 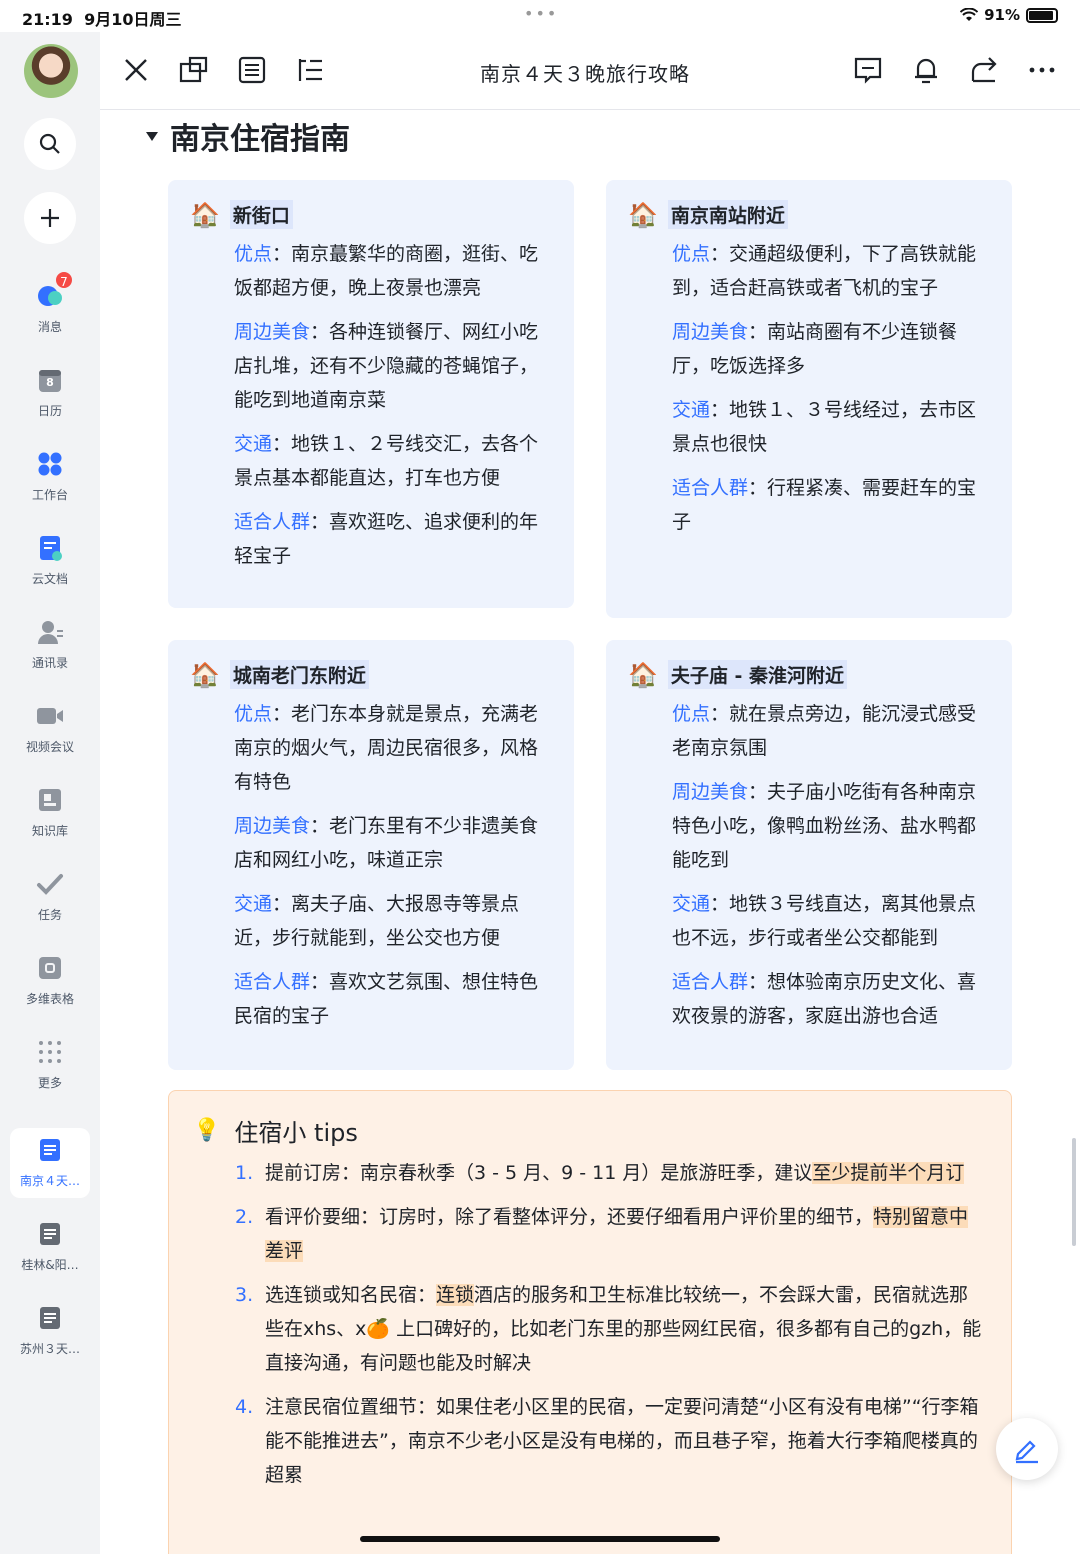 I want to click on sidebar-item-label: 任务, so click(x=49, y=915).